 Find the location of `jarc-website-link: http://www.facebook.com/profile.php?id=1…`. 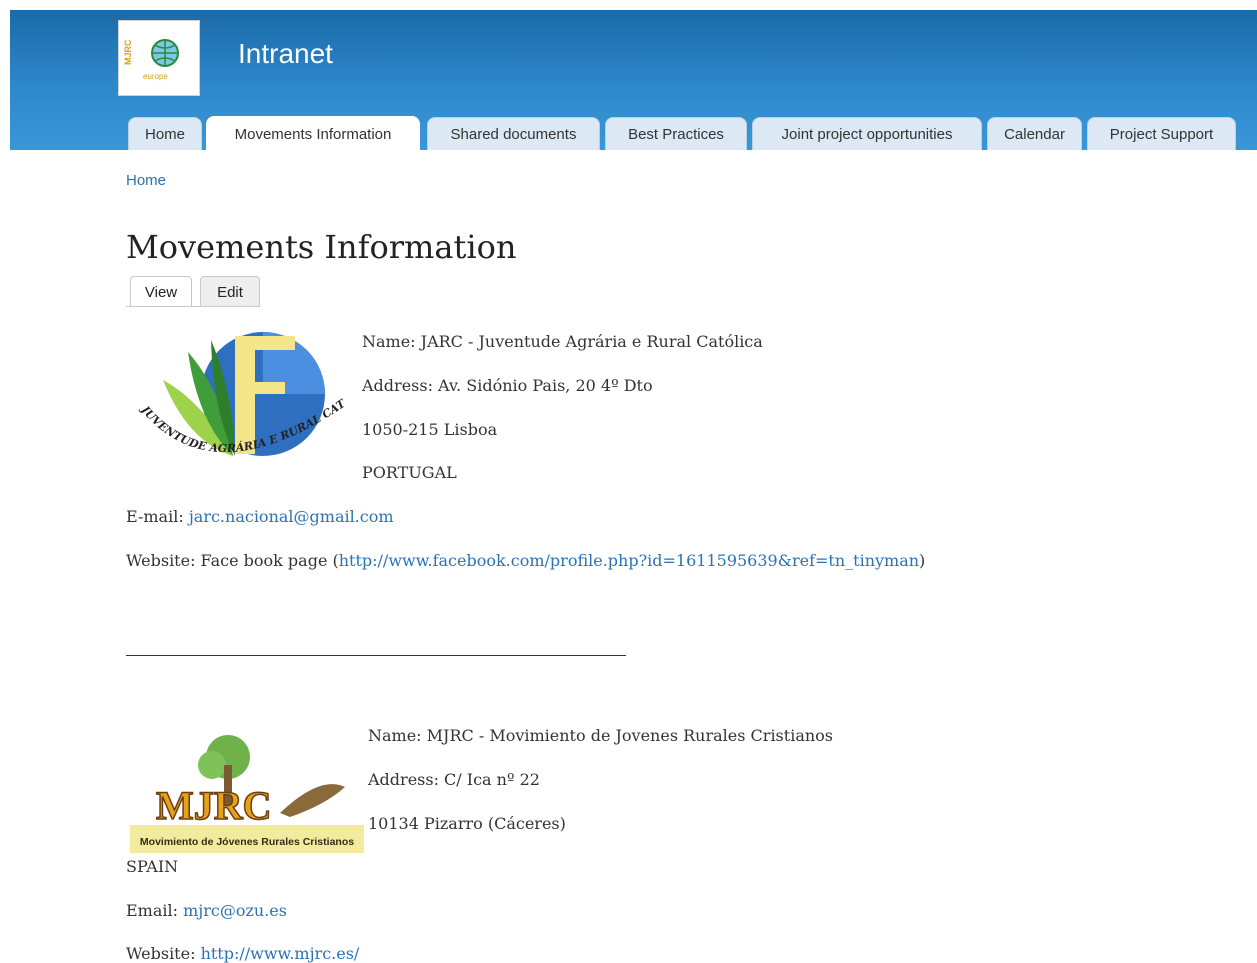

jarc-website-link: http://www.facebook.com/profile.php?id=1… is located at coordinates (629, 560).